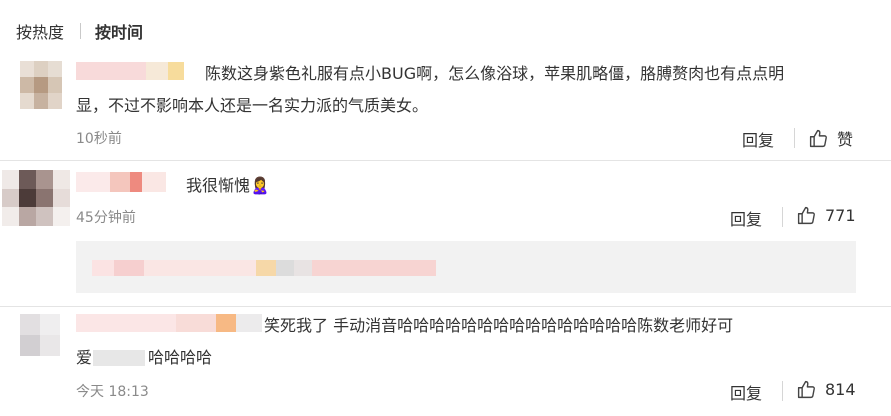  Describe the element at coordinates (466, 267) in the screenshot. I see `reply-preview-box` at that location.